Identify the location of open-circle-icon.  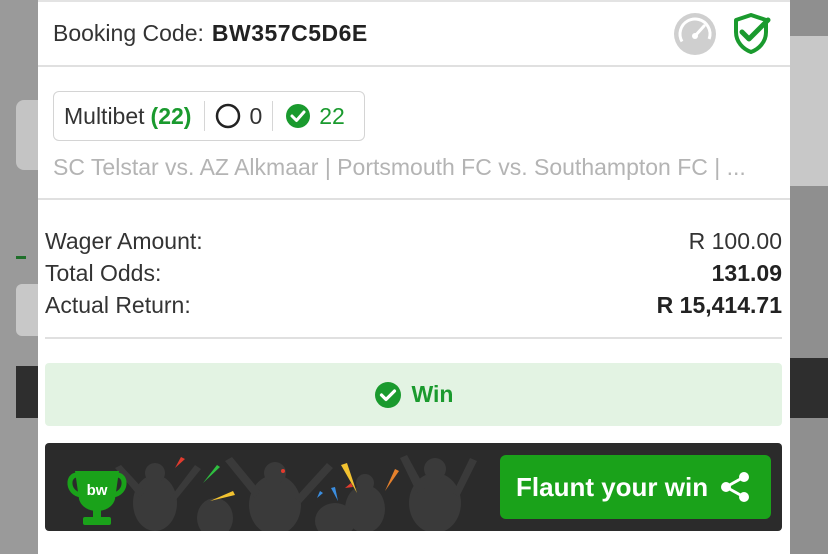
(228, 116).